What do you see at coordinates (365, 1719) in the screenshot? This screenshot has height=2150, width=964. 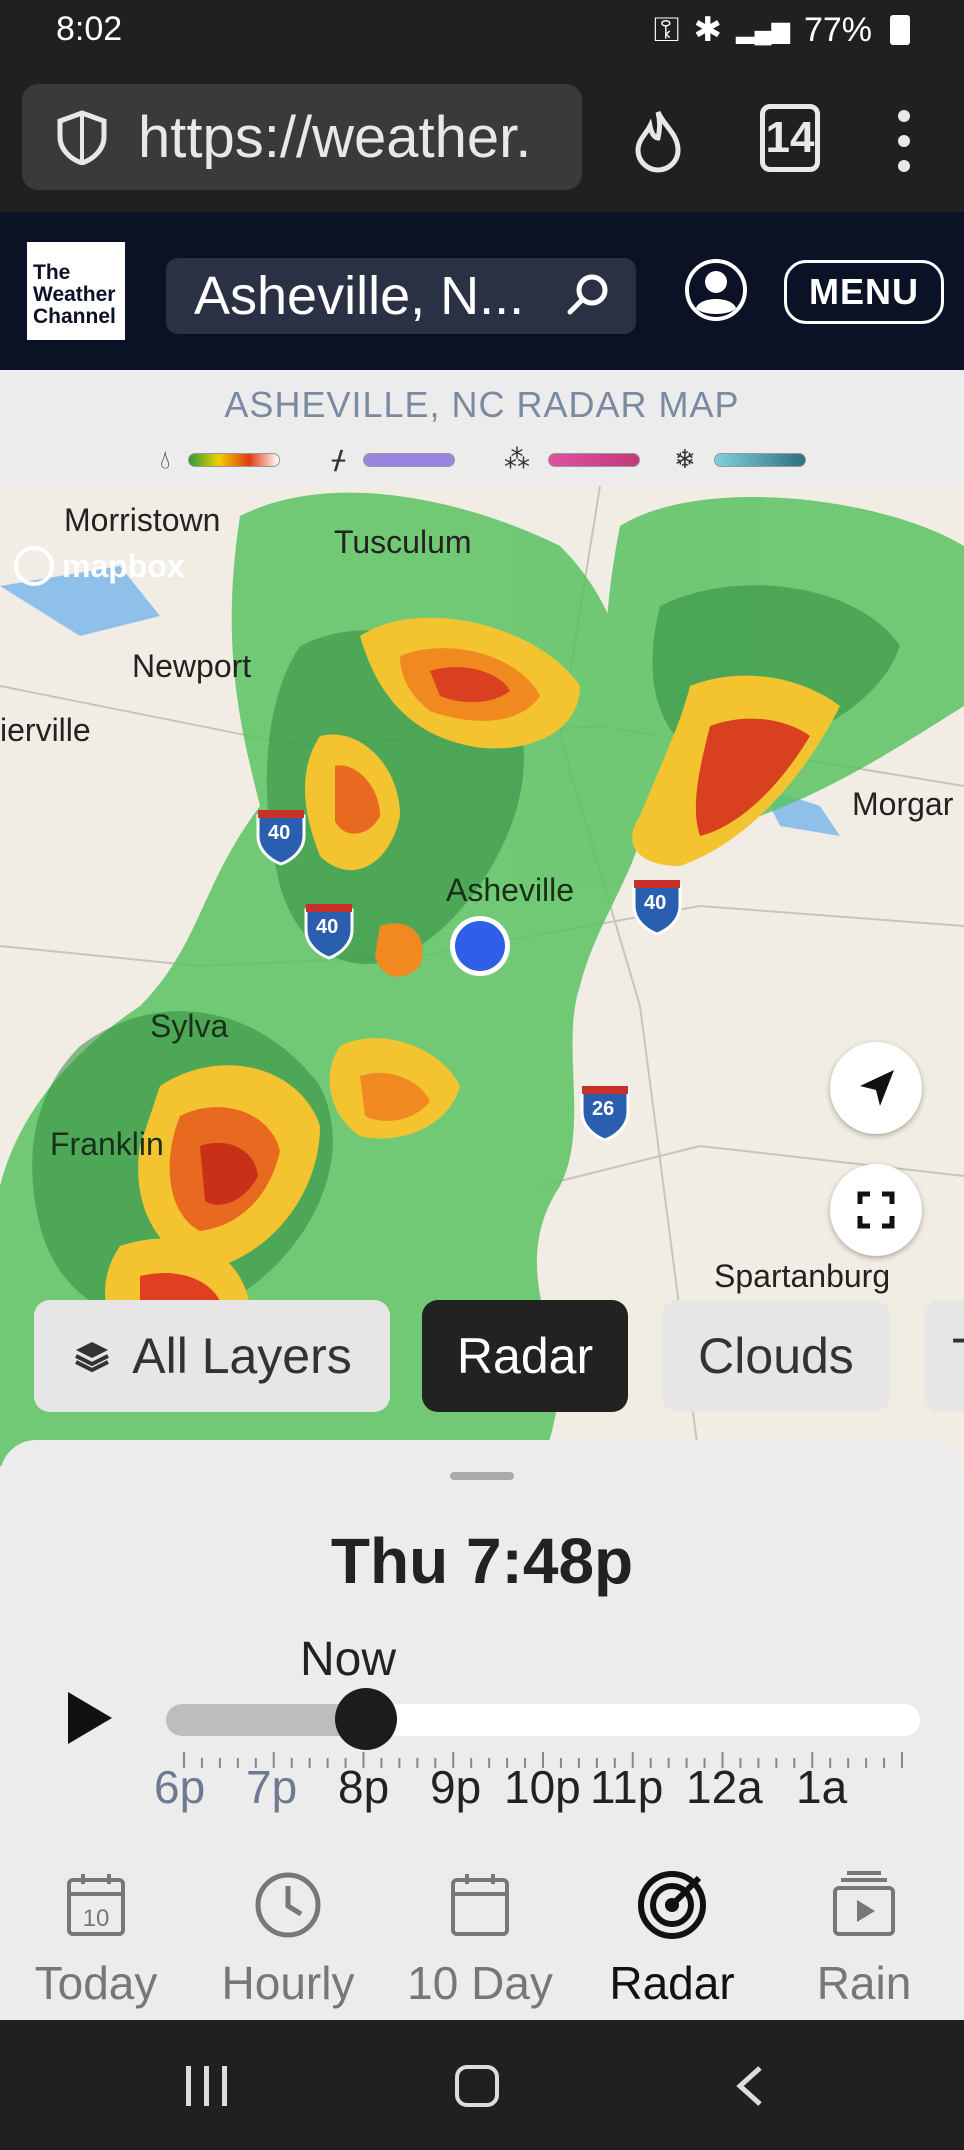 I see `timeline-scrubber` at bounding box center [365, 1719].